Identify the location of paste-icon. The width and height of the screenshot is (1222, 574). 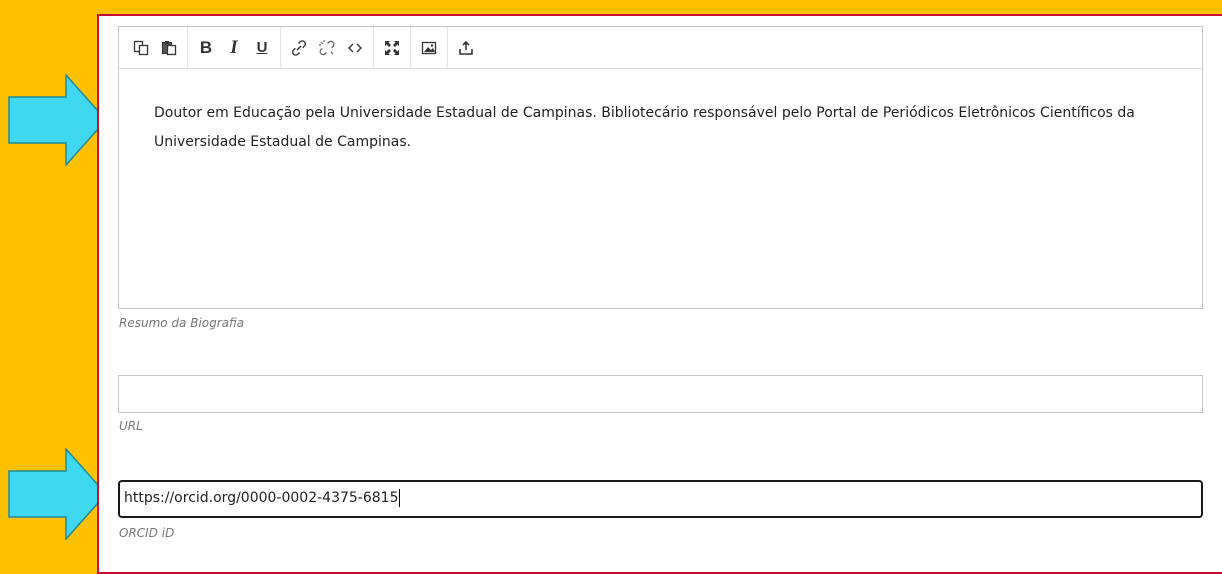
(169, 48).